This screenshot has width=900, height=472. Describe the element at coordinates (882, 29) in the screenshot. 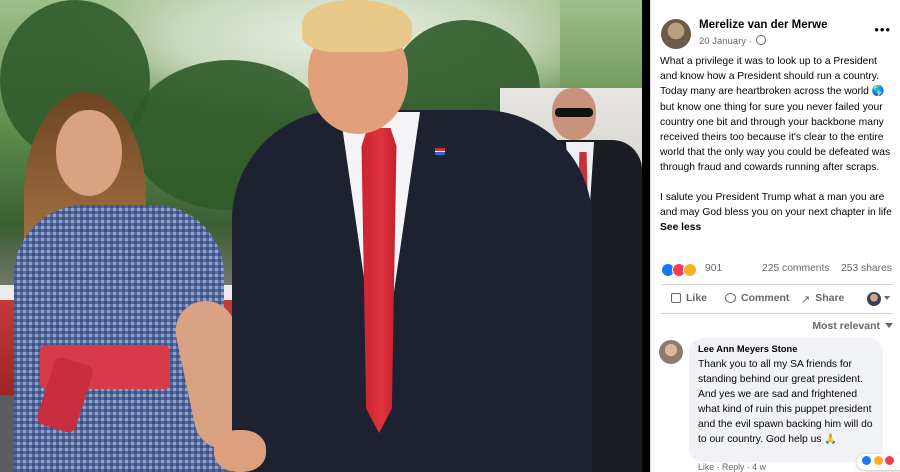

I see `more-options-icon: •••` at that location.